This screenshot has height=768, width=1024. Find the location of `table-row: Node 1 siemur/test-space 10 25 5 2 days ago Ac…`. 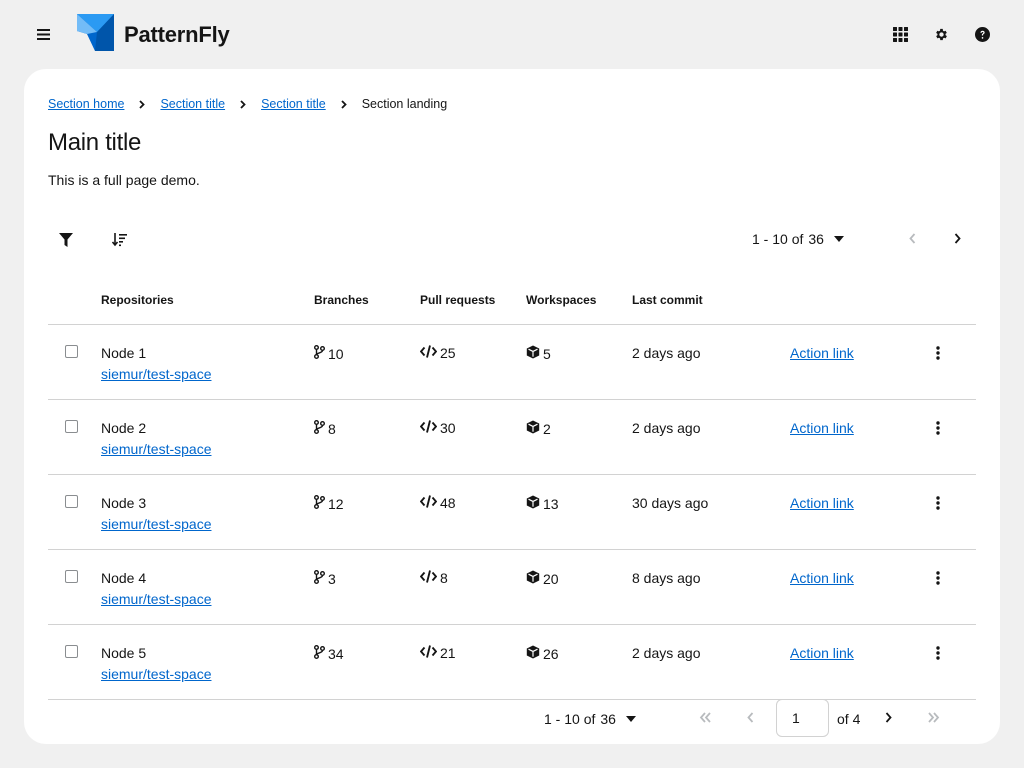

table-row: Node 1 siemur/test-space 10 25 5 2 days ago Ac… is located at coordinates (512, 362).